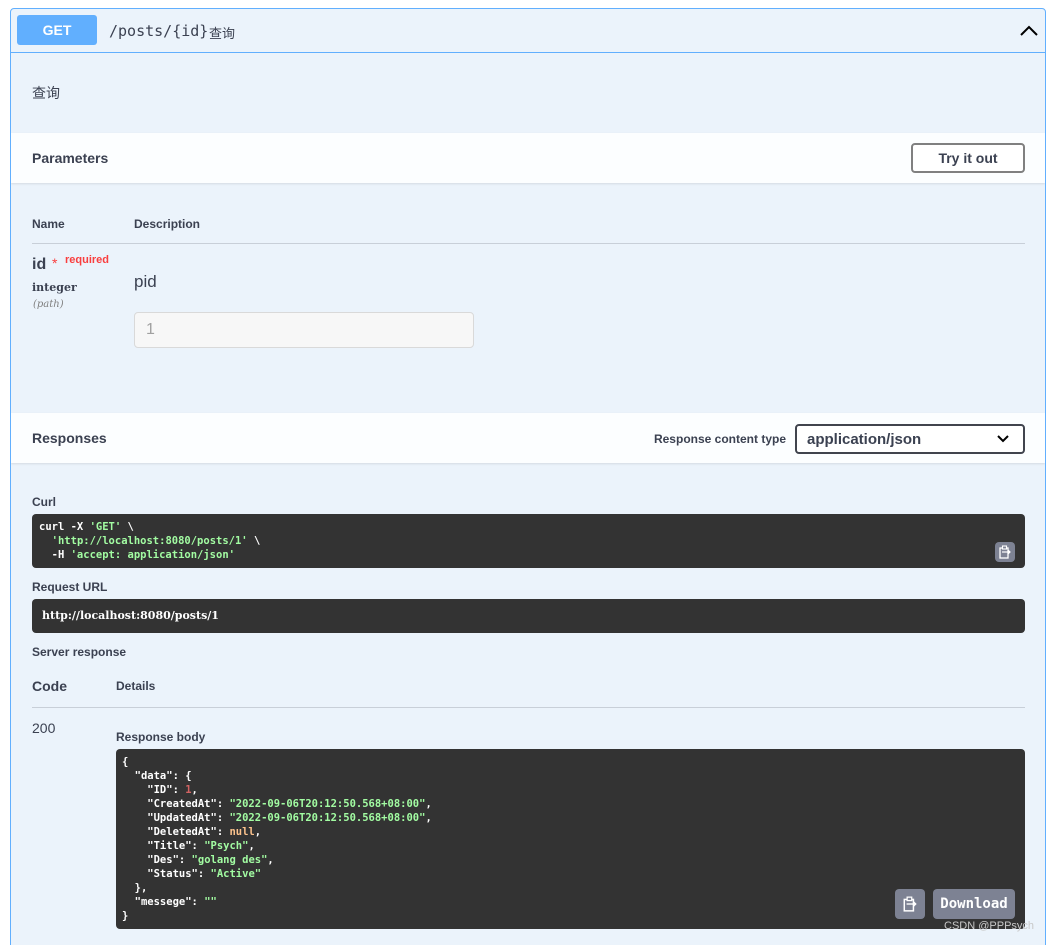 This screenshot has height=945, width=1054. I want to click on param-col-description: Description, so click(167, 224).